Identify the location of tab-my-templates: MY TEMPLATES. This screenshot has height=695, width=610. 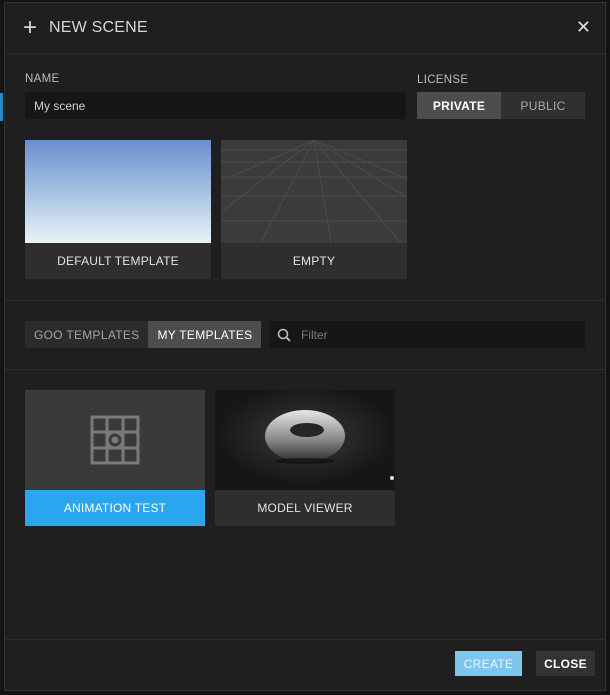
(205, 334).